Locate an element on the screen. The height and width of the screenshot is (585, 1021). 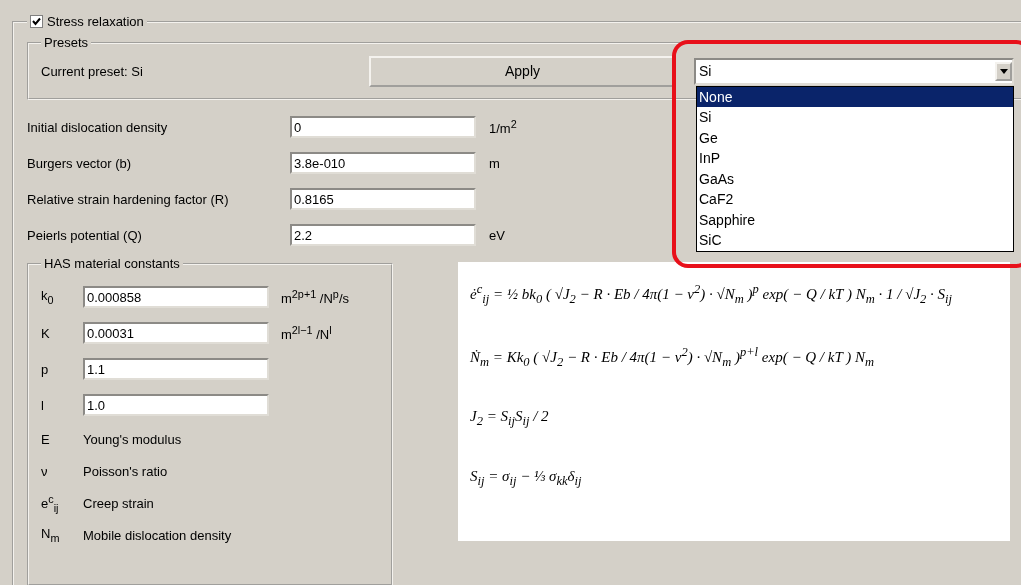
description-label: Creep strain is located at coordinates (118, 503).